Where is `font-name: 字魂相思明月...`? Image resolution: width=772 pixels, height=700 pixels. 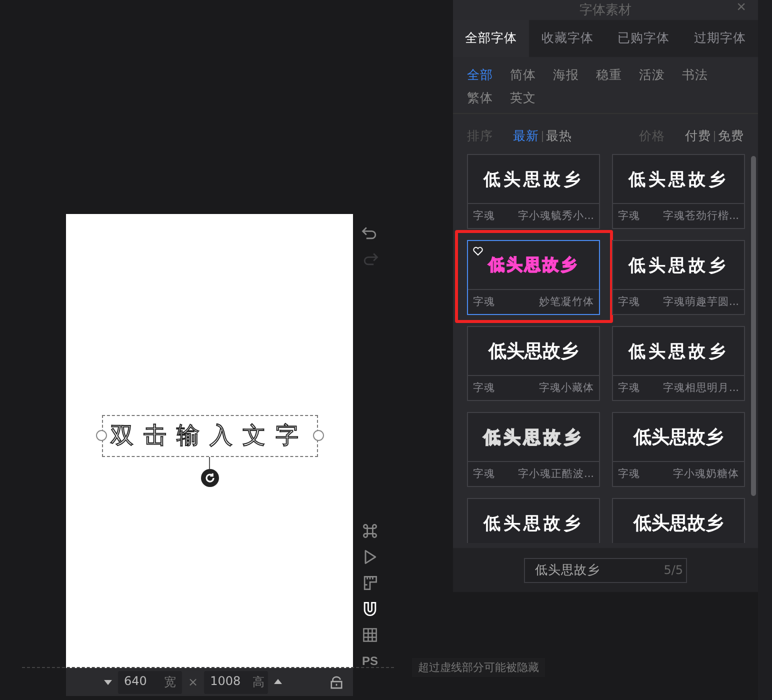 font-name: 字魂相思明月... is located at coordinates (700, 388).